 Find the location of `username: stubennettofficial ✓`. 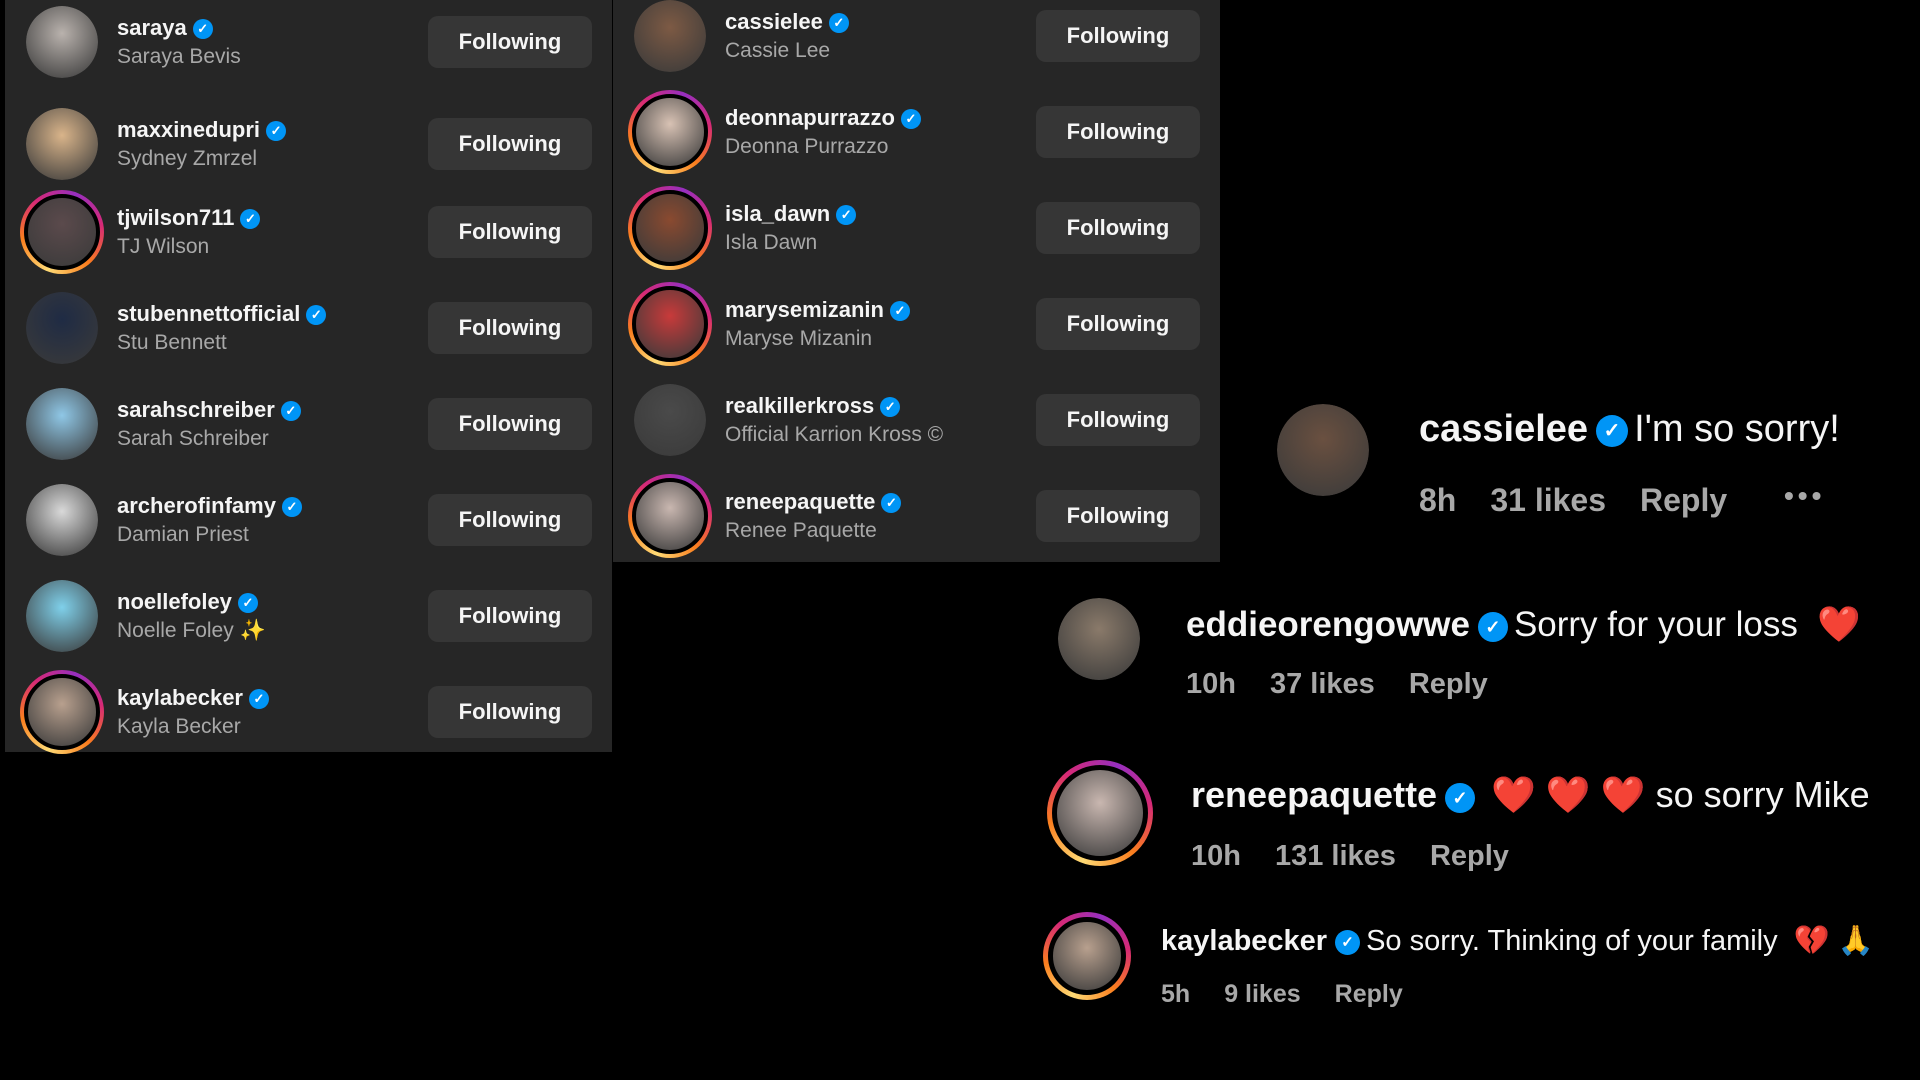

username: stubennettofficial ✓ is located at coordinates (222, 314).